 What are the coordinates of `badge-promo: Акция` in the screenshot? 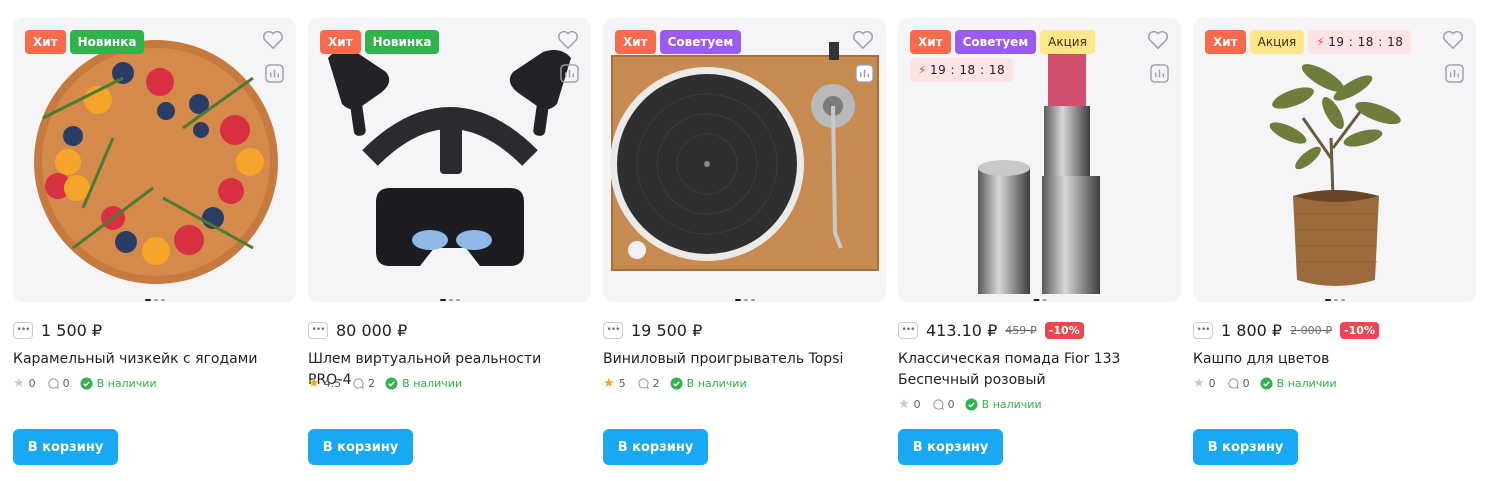 It's located at (1067, 42).